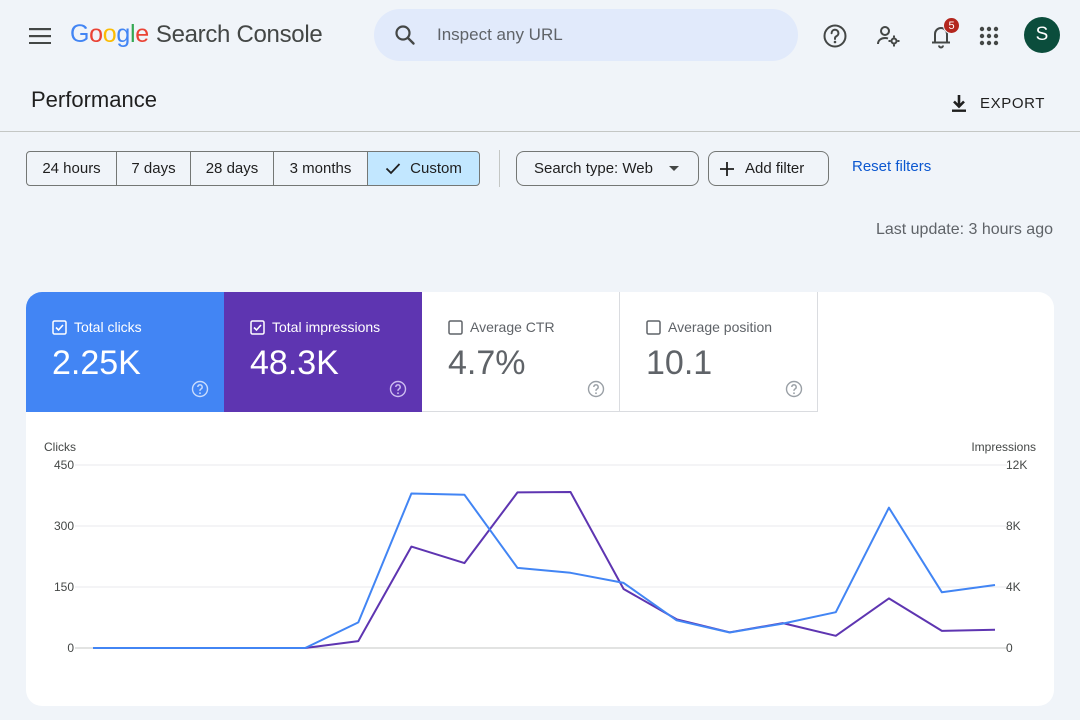 This screenshot has width=1080, height=720. I want to click on right-axis-label: Impressions, so click(1003, 447).